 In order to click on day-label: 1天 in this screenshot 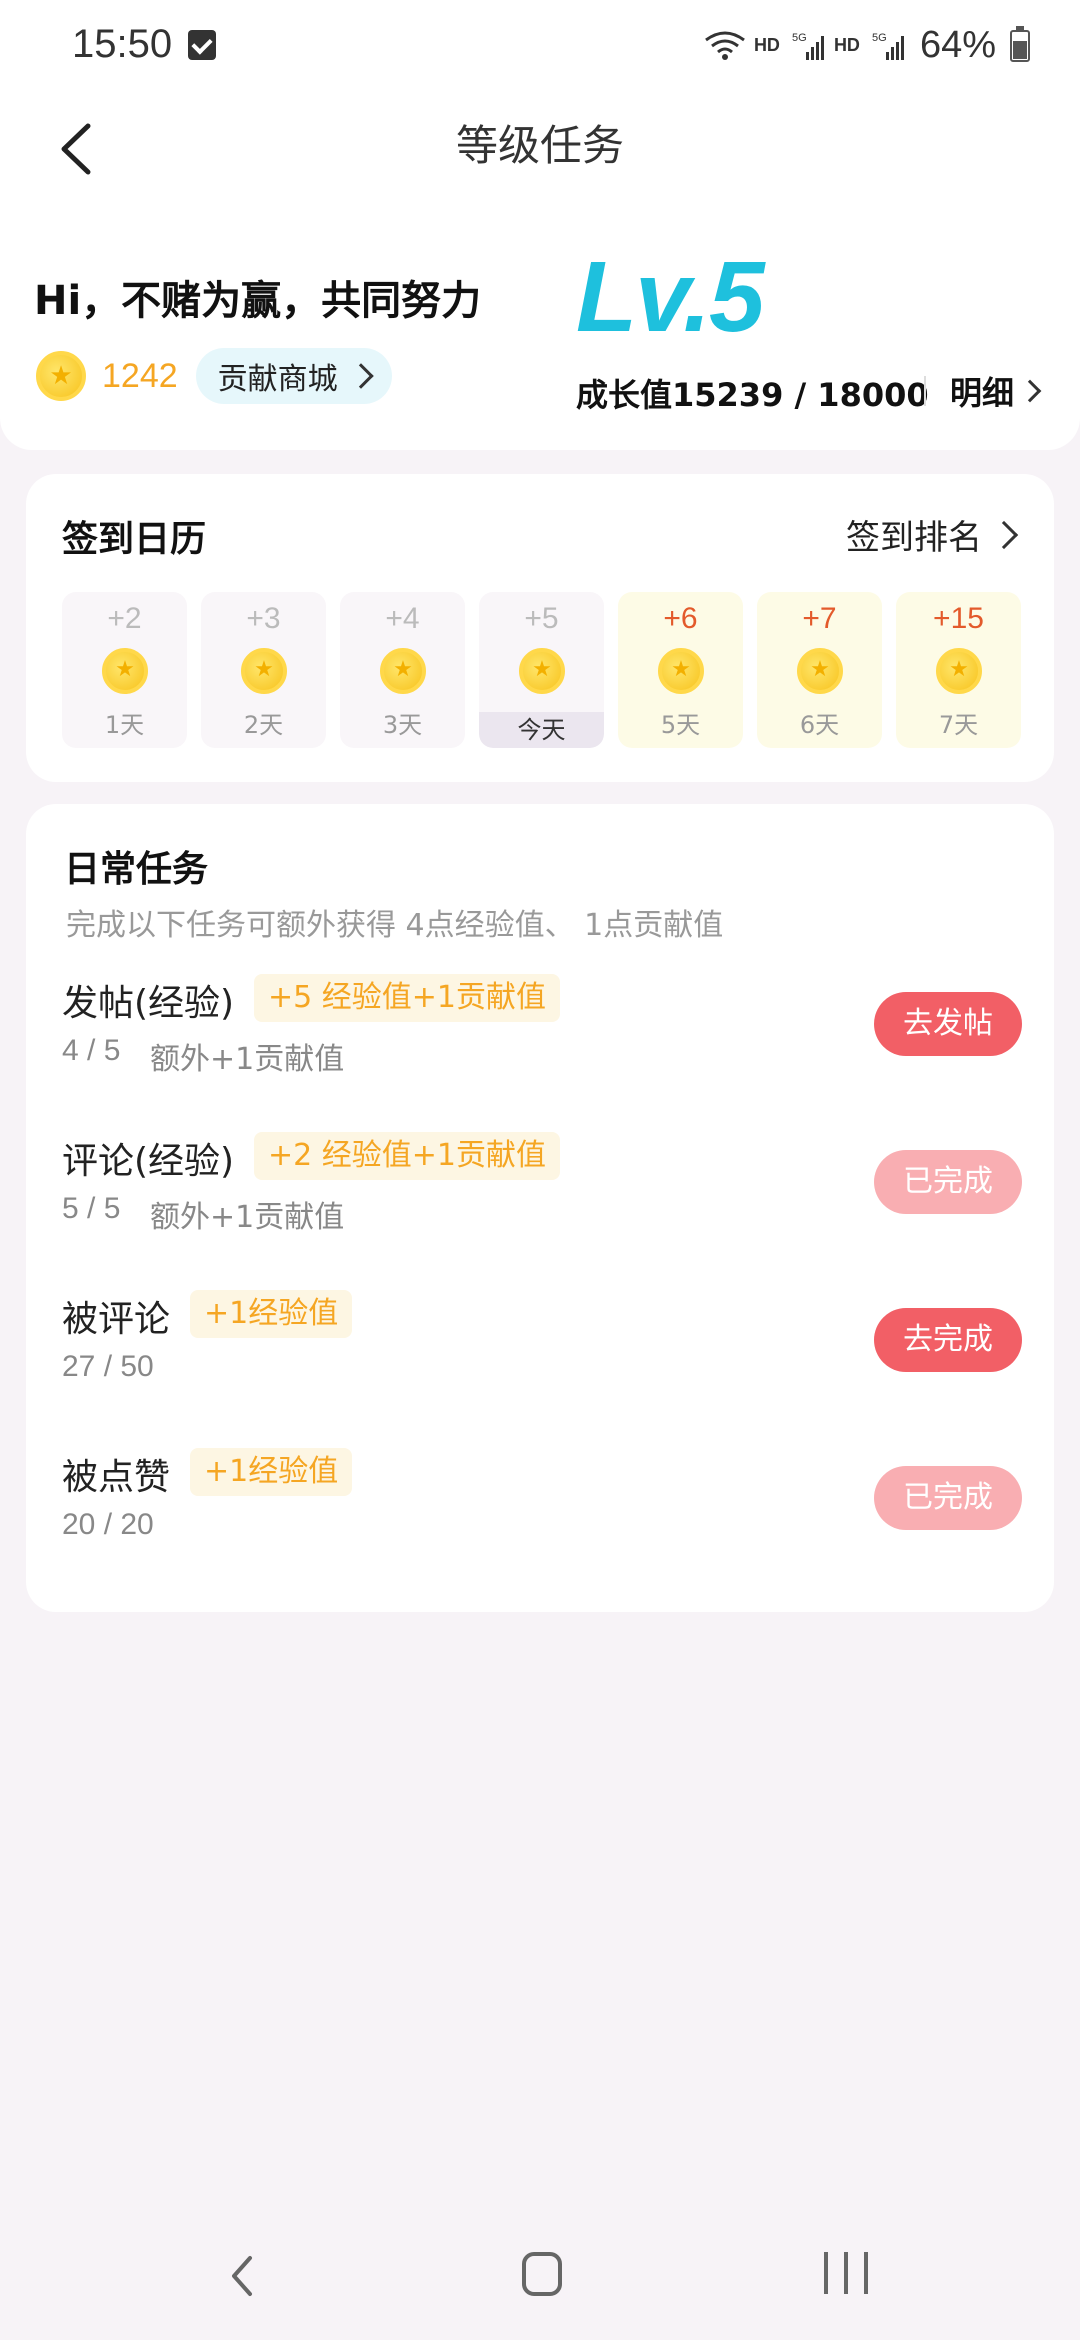, I will do `click(124, 725)`.